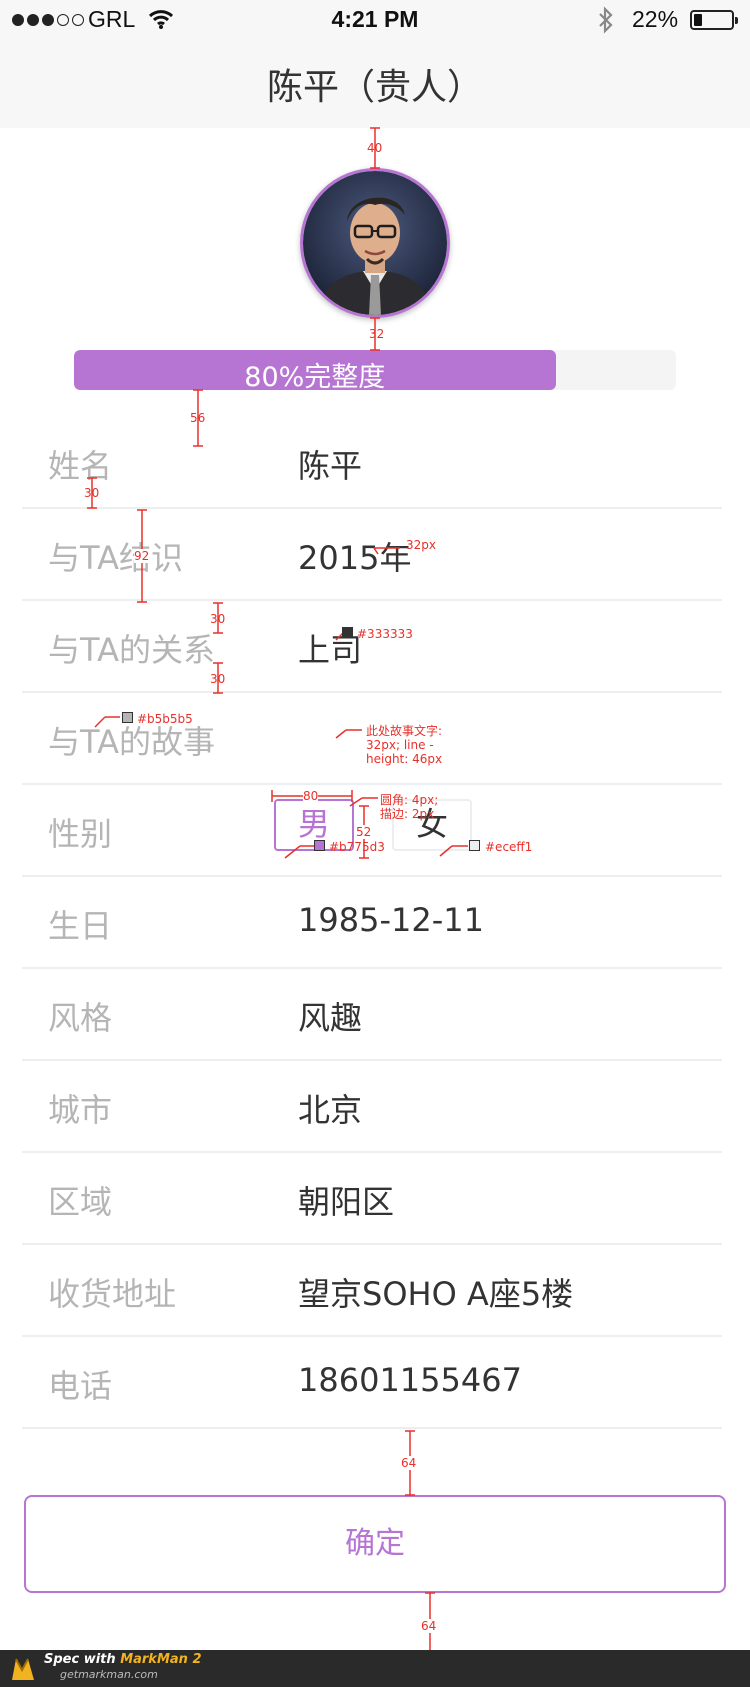 The height and width of the screenshot is (1687, 750). Describe the element at coordinates (372, 1015) in the screenshot. I see `row-style: 风格 风趣` at that location.